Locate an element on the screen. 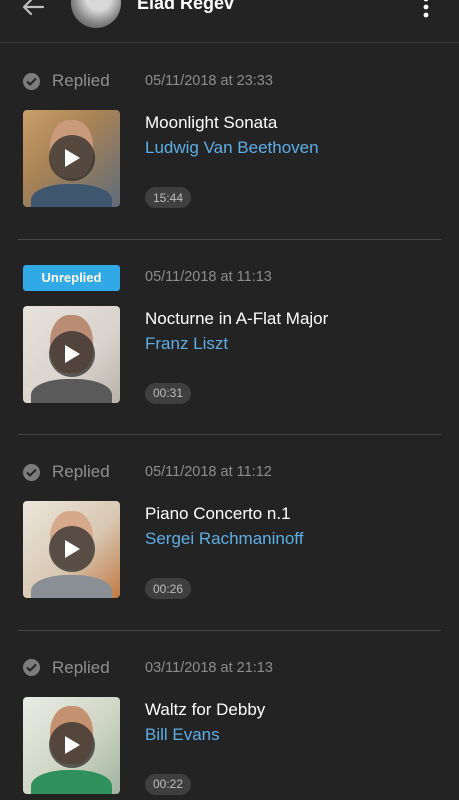 The image size is (459, 800). page-title: Elad Regev is located at coordinates (186, 6).